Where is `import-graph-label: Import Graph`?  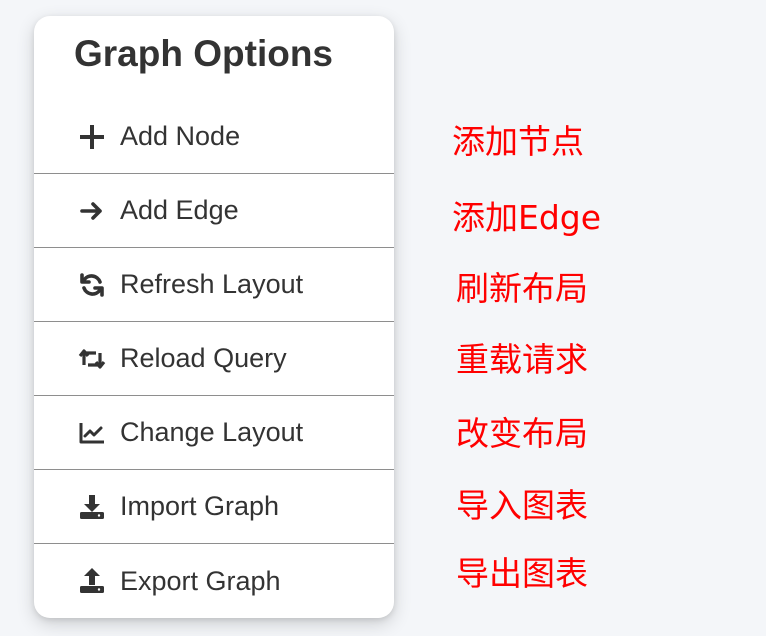
import-graph-label: Import Graph is located at coordinates (200, 506).